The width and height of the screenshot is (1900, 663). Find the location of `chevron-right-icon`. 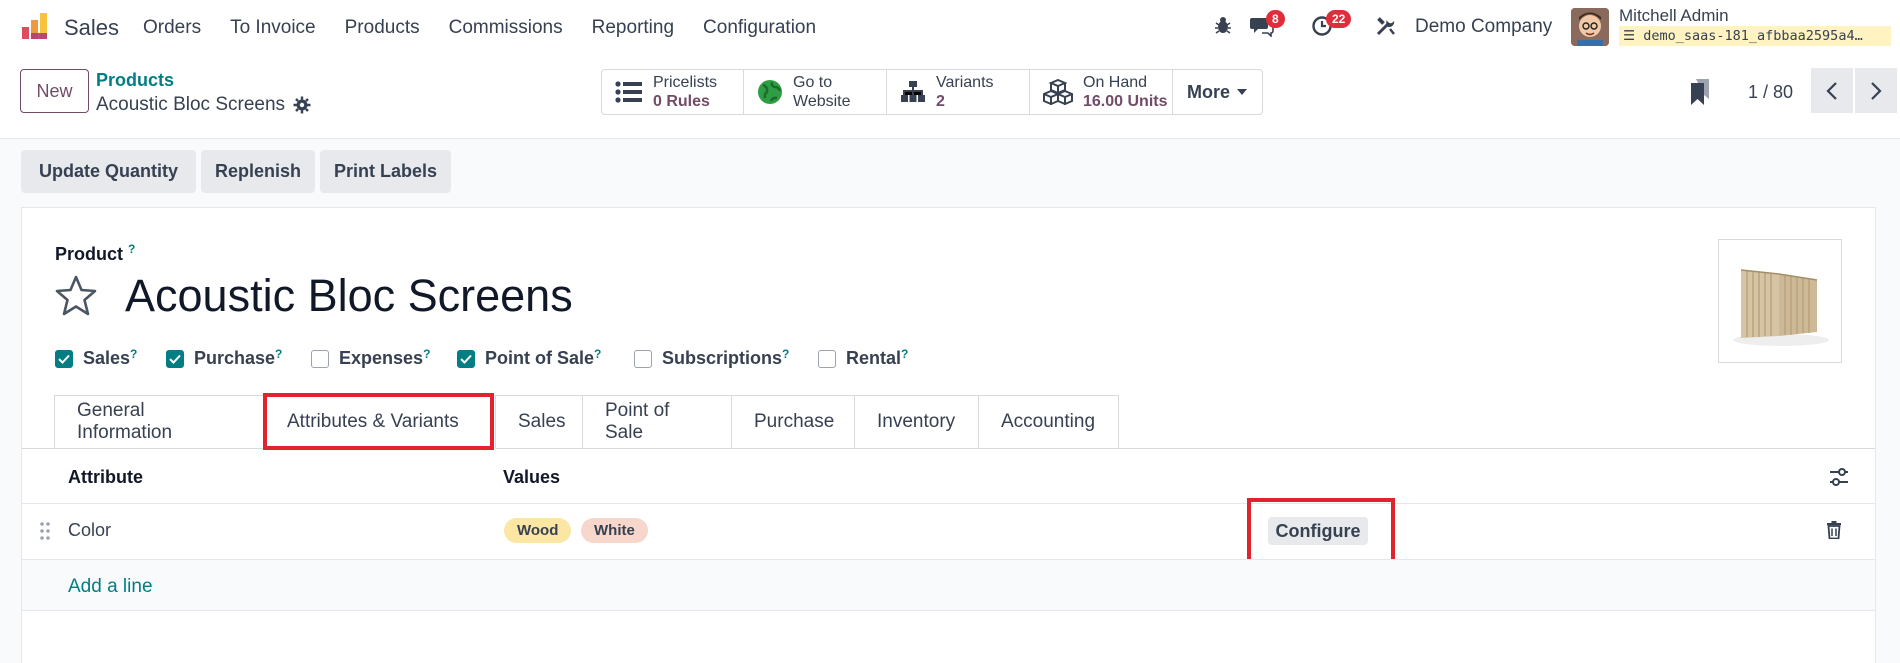

chevron-right-icon is located at coordinates (1876, 90).